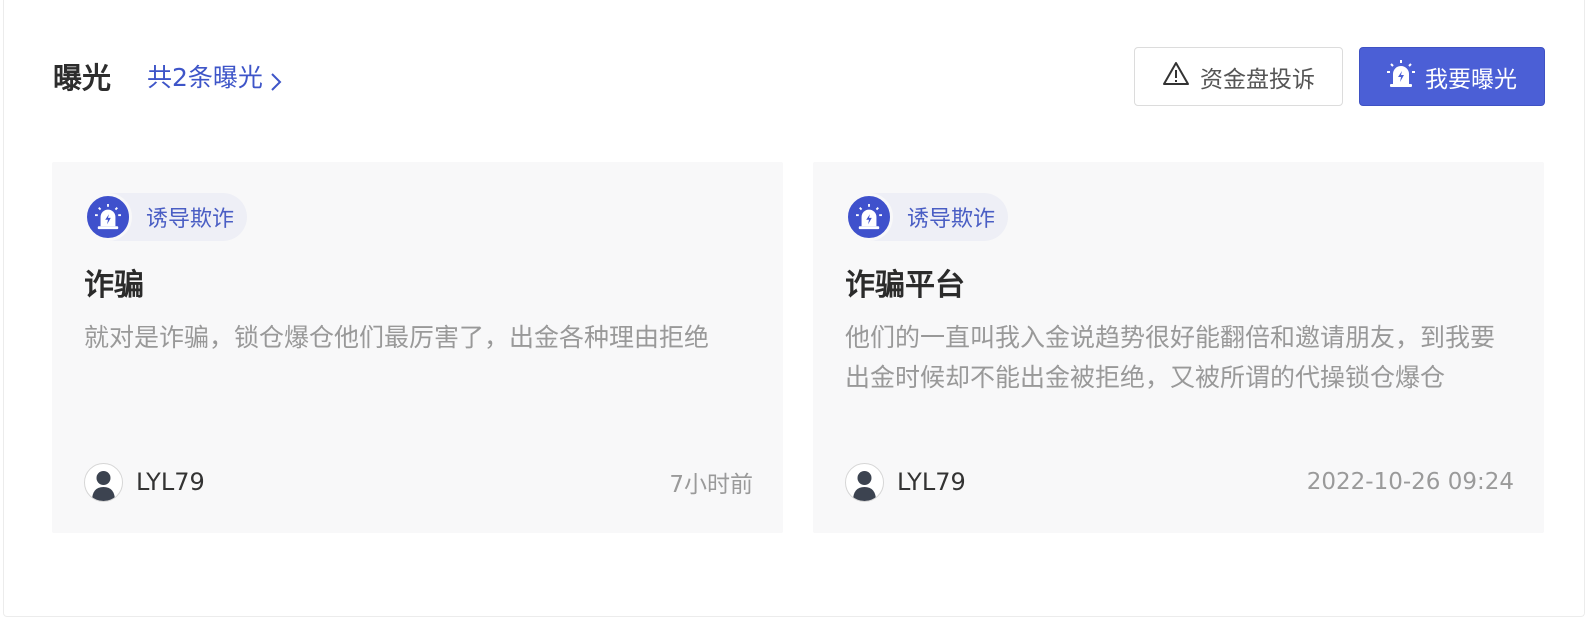 Image resolution: width=1588 pixels, height=626 pixels. Describe the element at coordinates (1179, 482) in the screenshot. I see `card-footer: LYL79 2022-10-26 09:24` at that location.